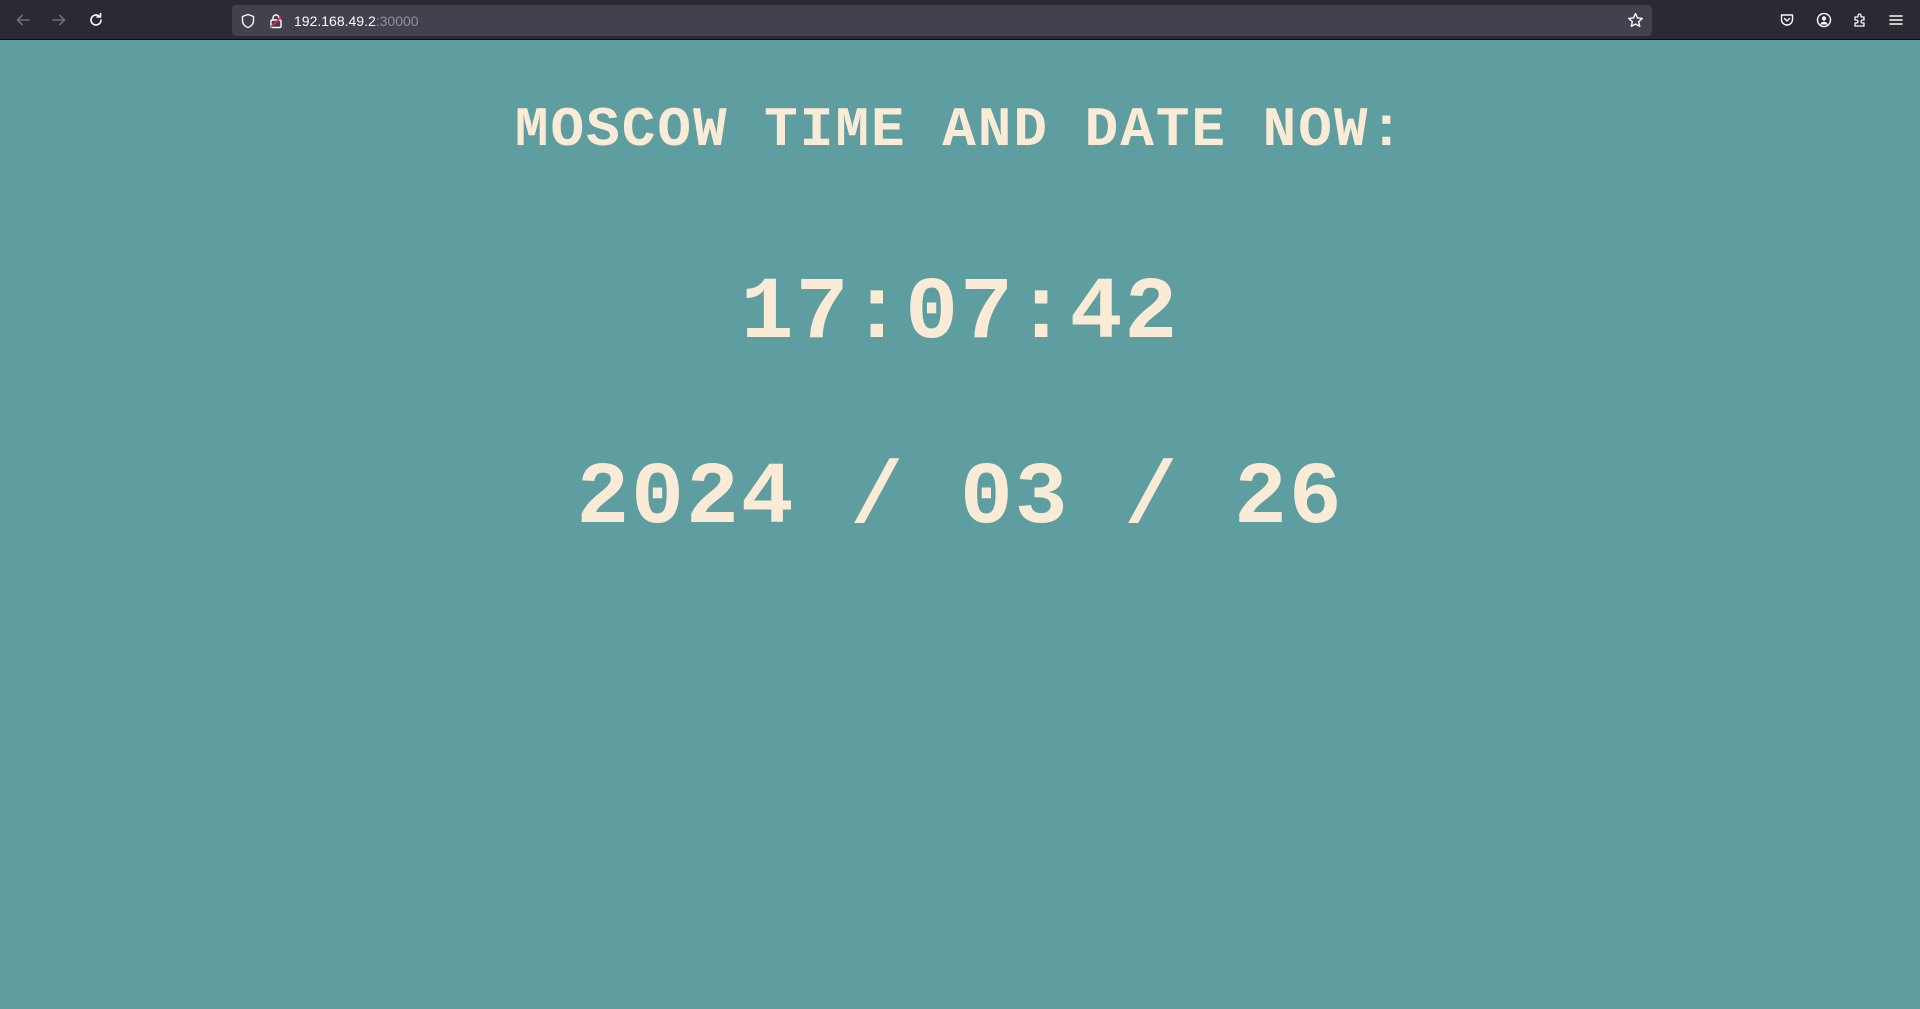  What do you see at coordinates (960, 130) in the screenshot?
I see `page-title: MOSCOW TIME AND DATE NOW:` at bounding box center [960, 130].